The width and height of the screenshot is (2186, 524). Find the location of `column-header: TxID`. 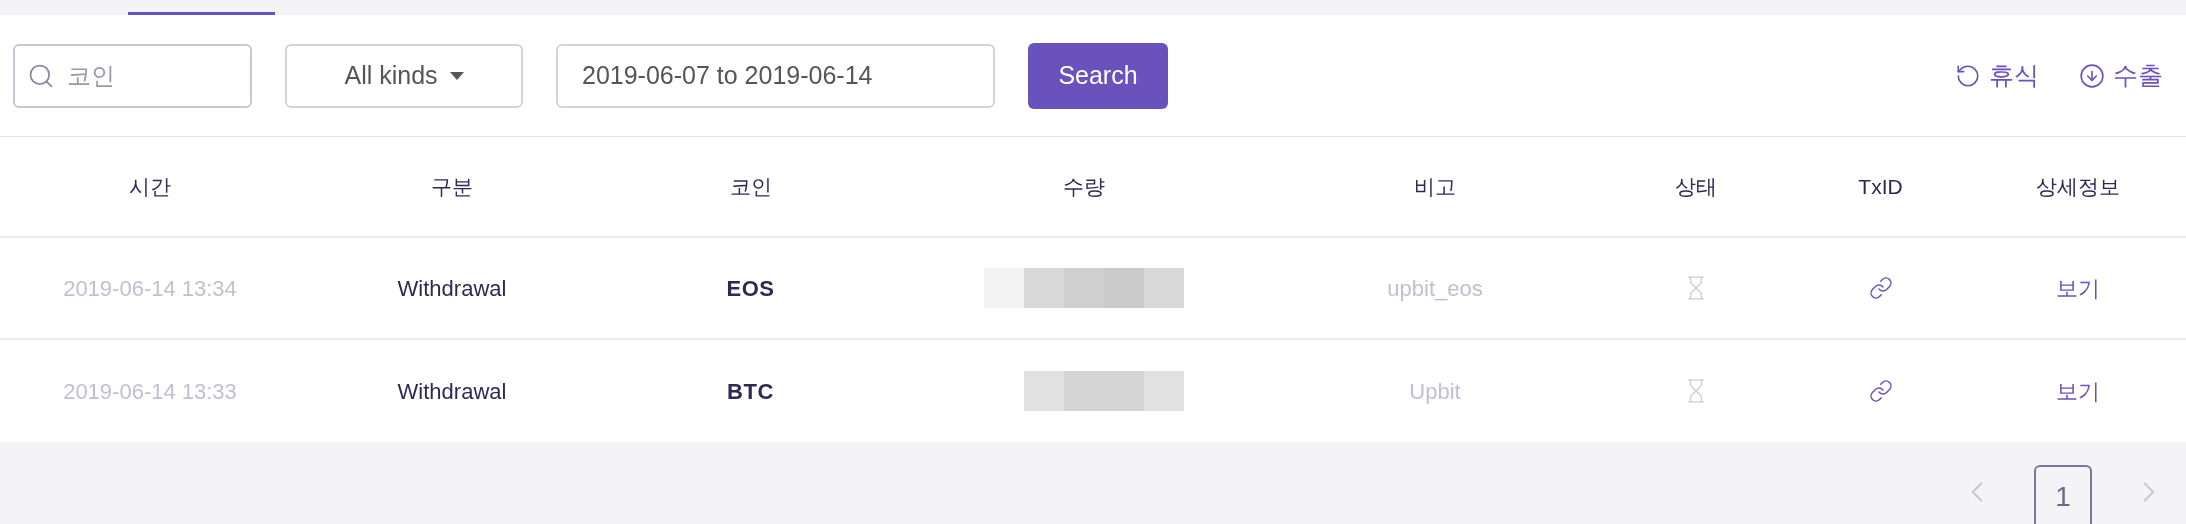

column-header: TxID is located at coordinates (1880, 186).